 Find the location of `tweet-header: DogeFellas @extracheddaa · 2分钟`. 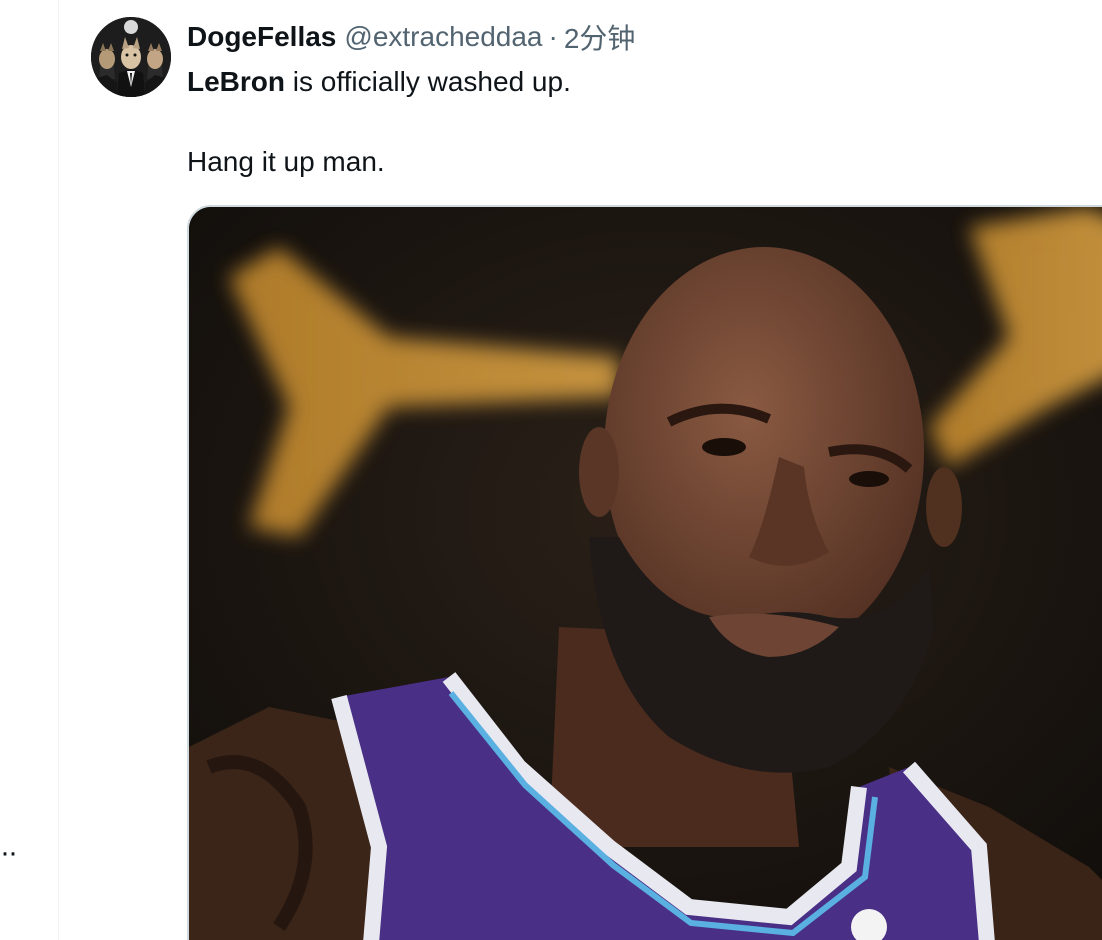

tweet-header: DogeFellas @extracheddaa · 2分钟 is located at coordinates (411, 37).